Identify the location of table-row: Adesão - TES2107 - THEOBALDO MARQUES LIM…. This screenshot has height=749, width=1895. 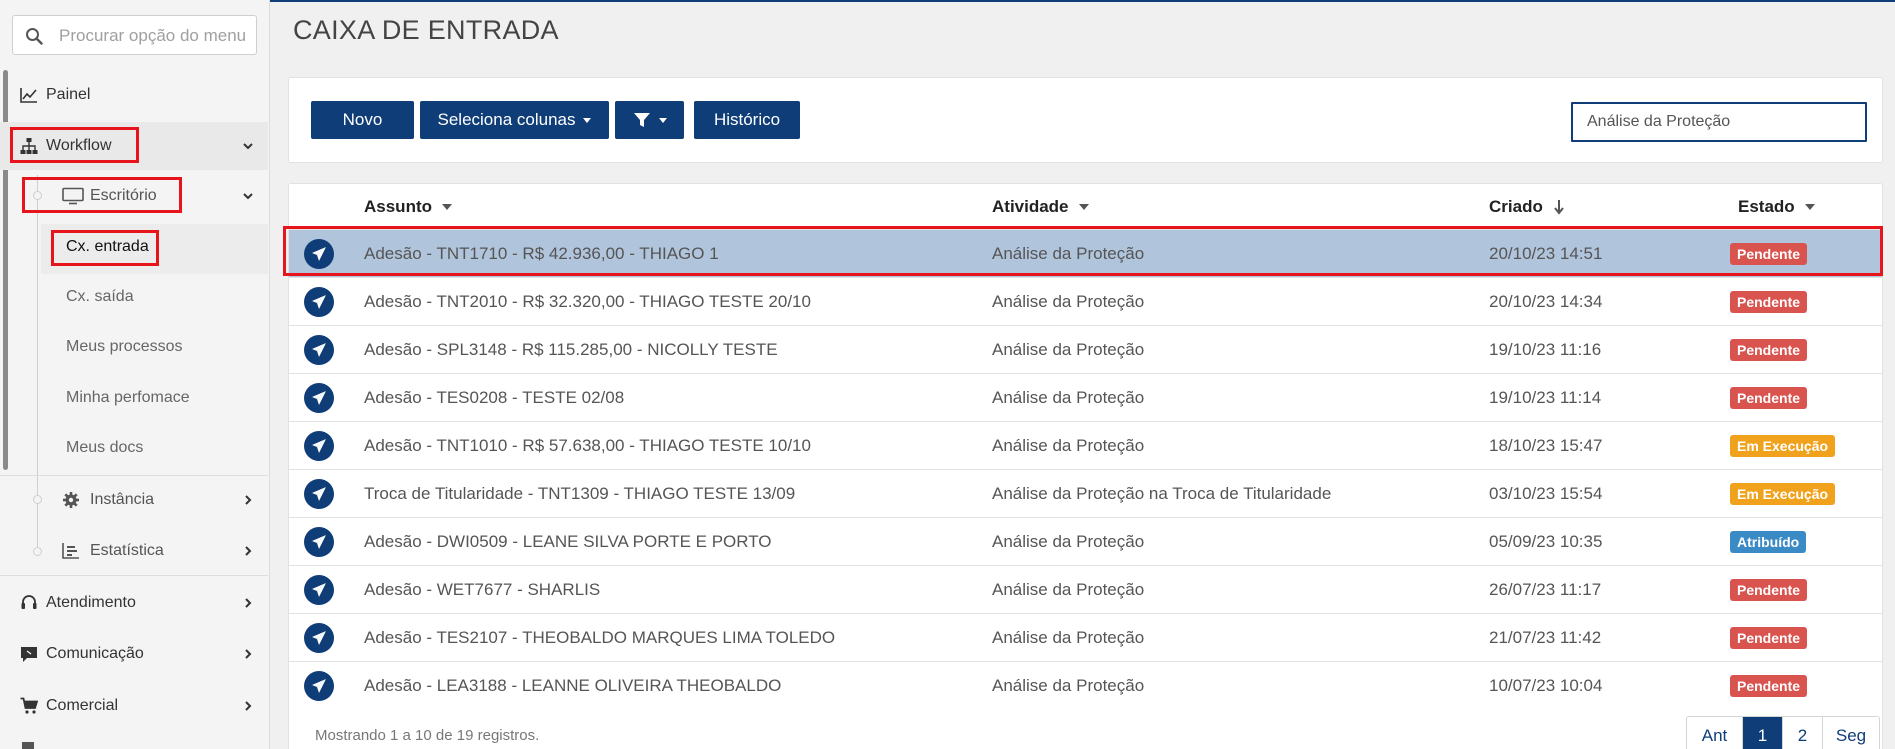
(1085, 637).